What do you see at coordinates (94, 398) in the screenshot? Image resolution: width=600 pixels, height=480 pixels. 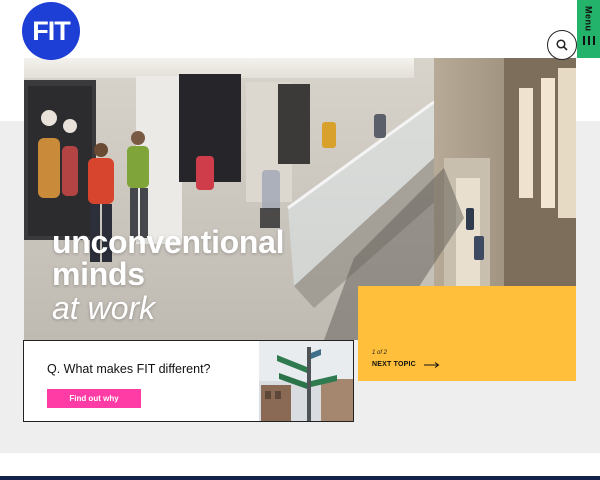 I see `find-out-why-button: Find out why` at bounding box center [94, 398].